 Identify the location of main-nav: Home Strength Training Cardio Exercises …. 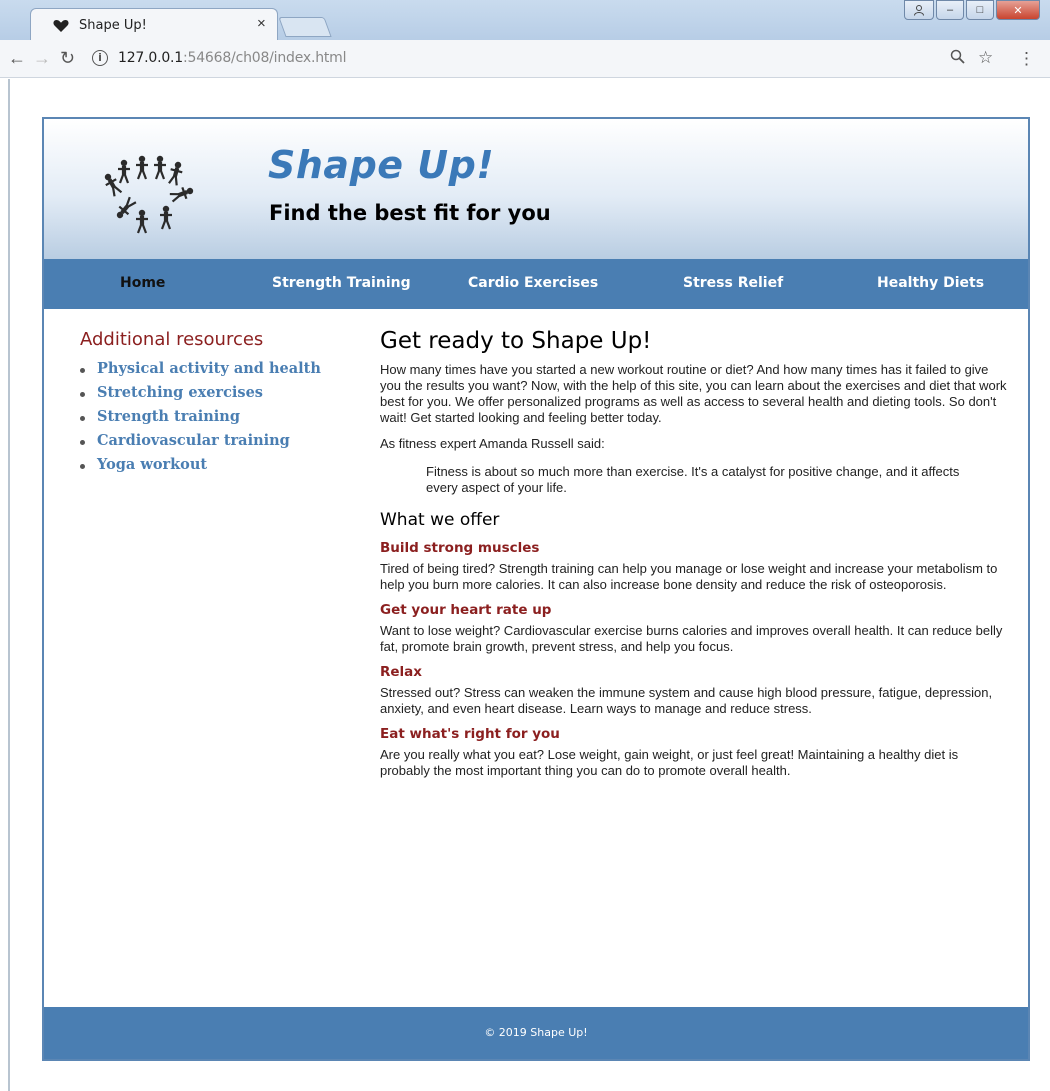
(536, 284).